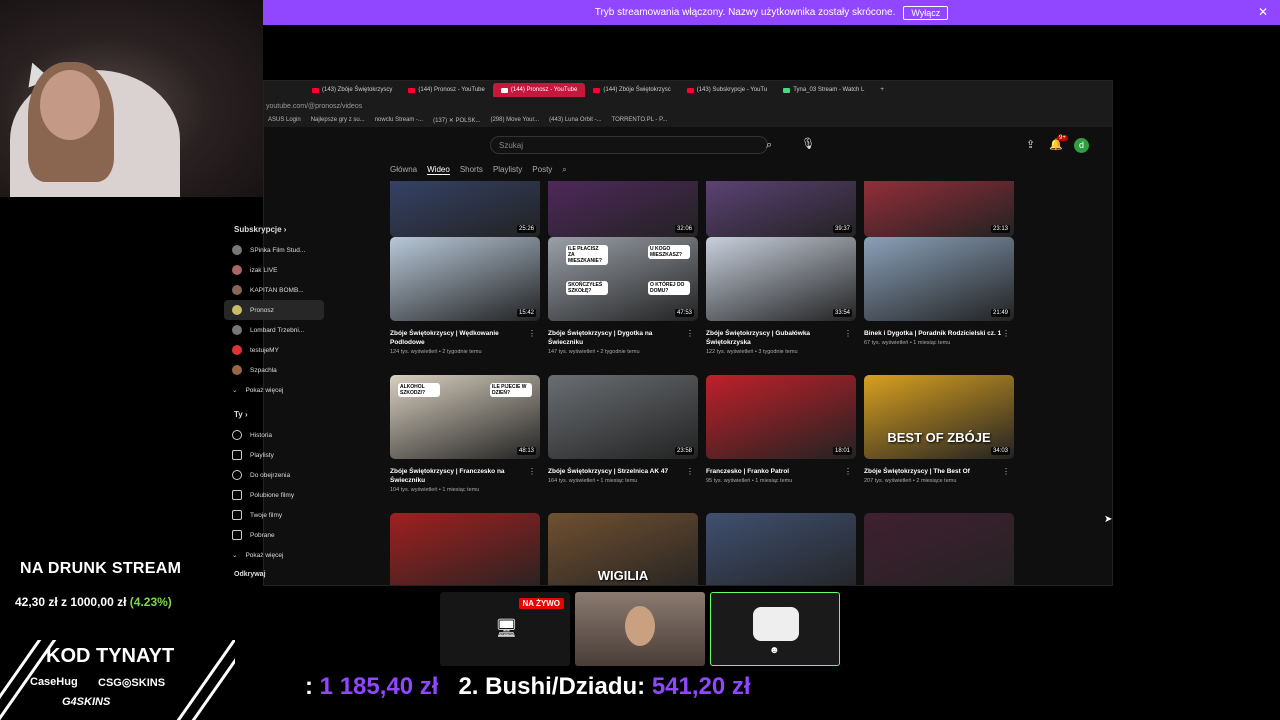 The height and width of the screenshot is (720, 1280). I want to click on avatar: d, so click(1081, 145).